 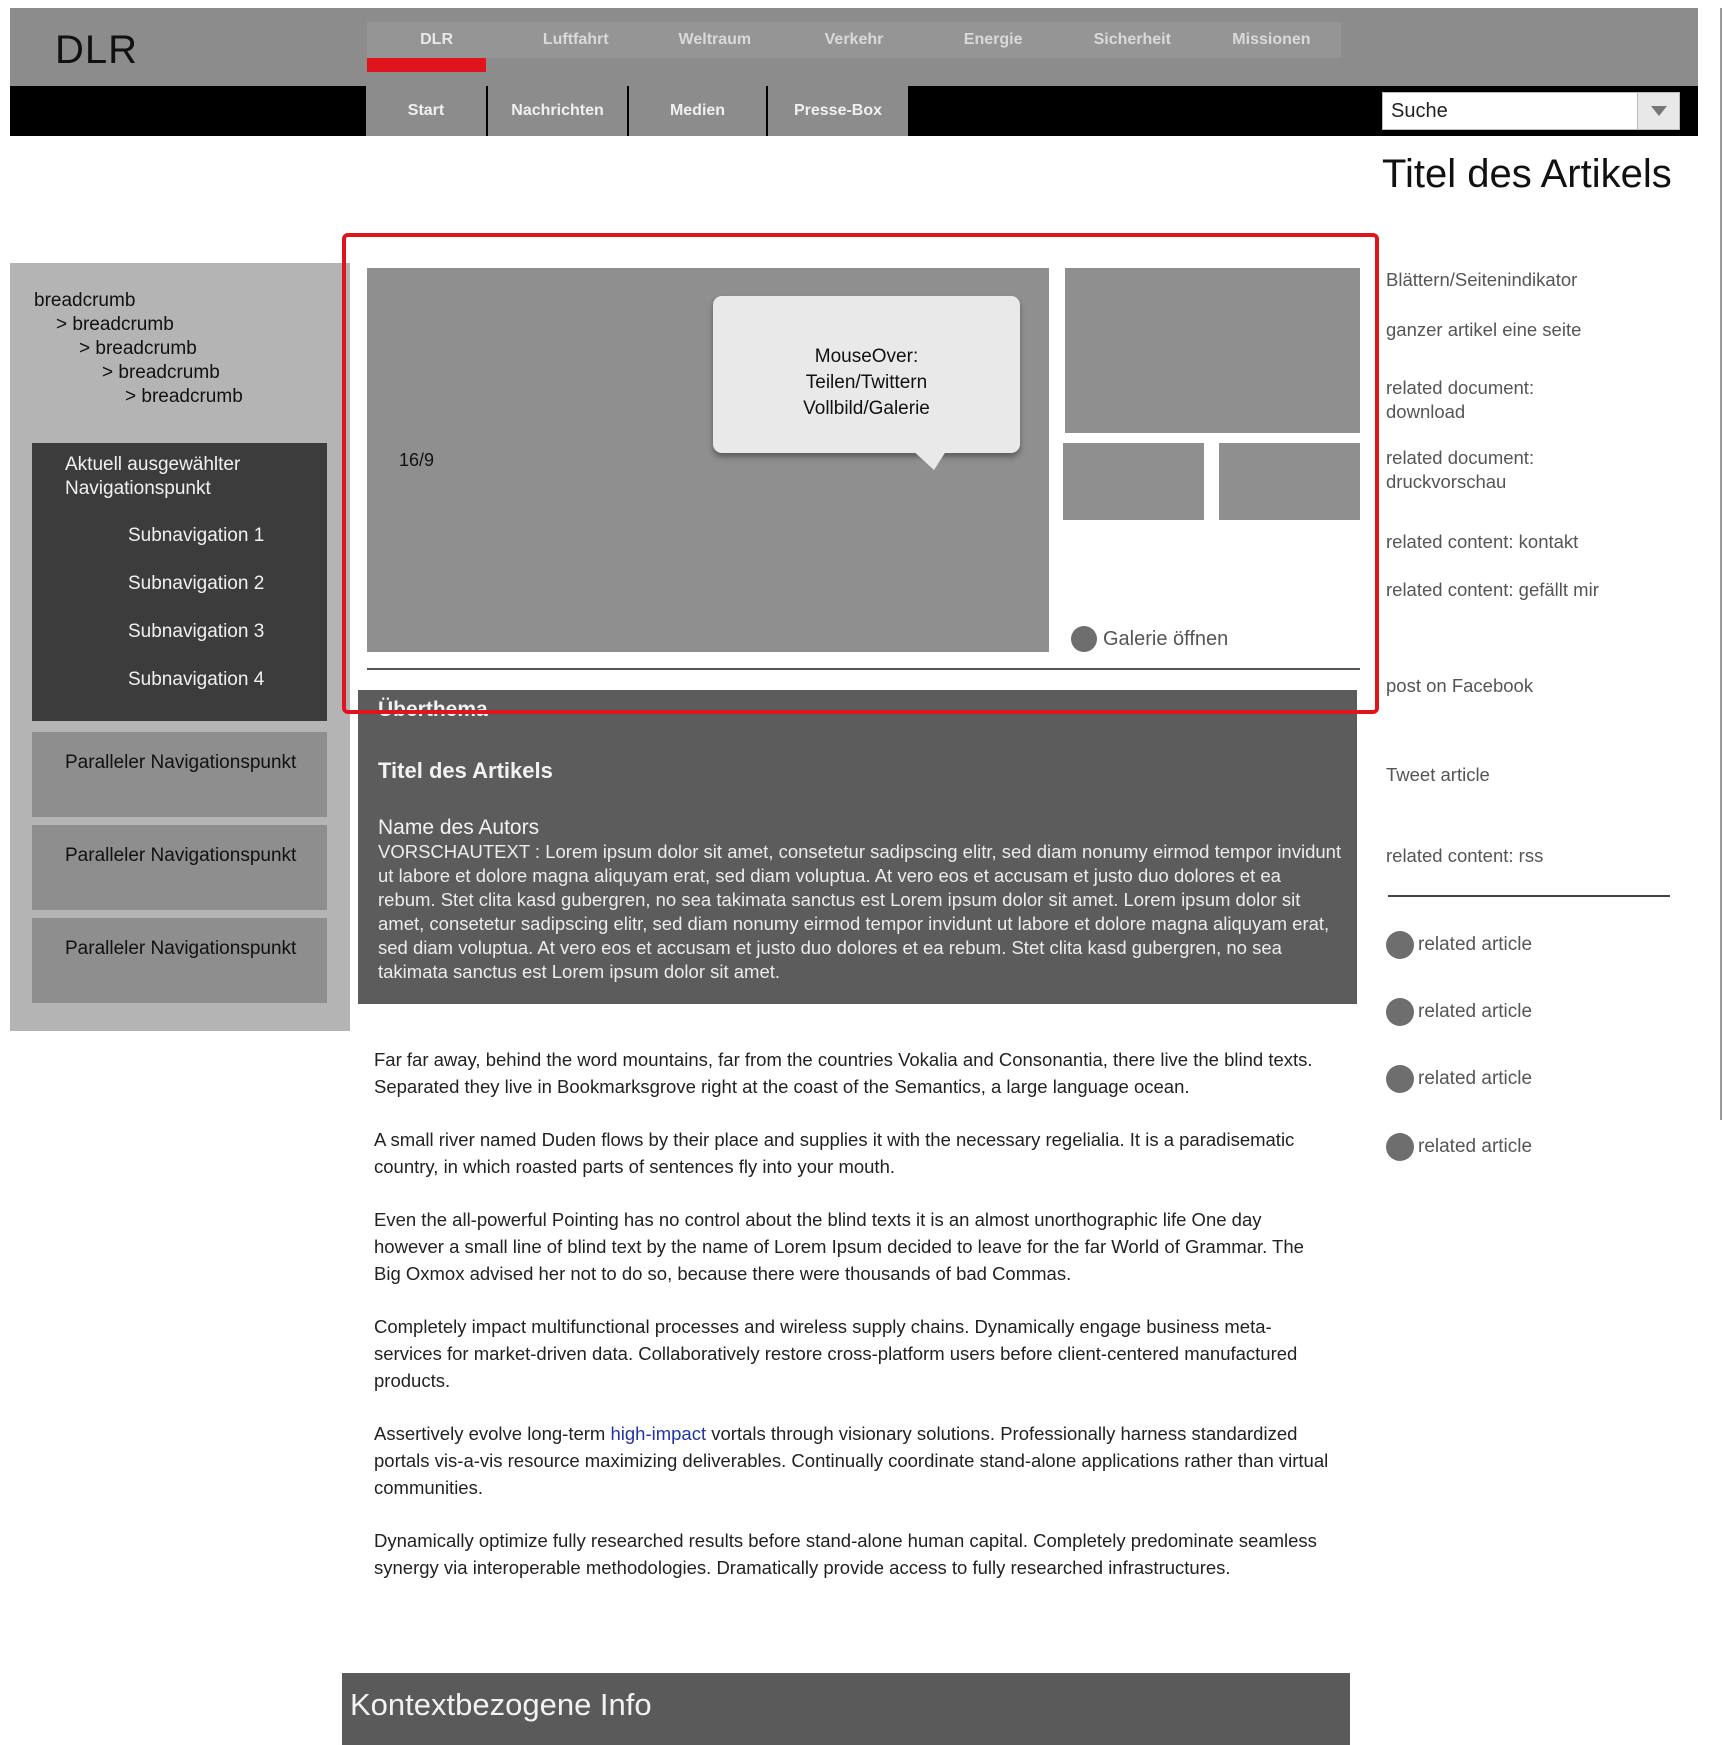 What do you see at coordinates (993, 40) in the screenshot?
I see `main-nav-energie: Energie` at bounding box center [993, 40].